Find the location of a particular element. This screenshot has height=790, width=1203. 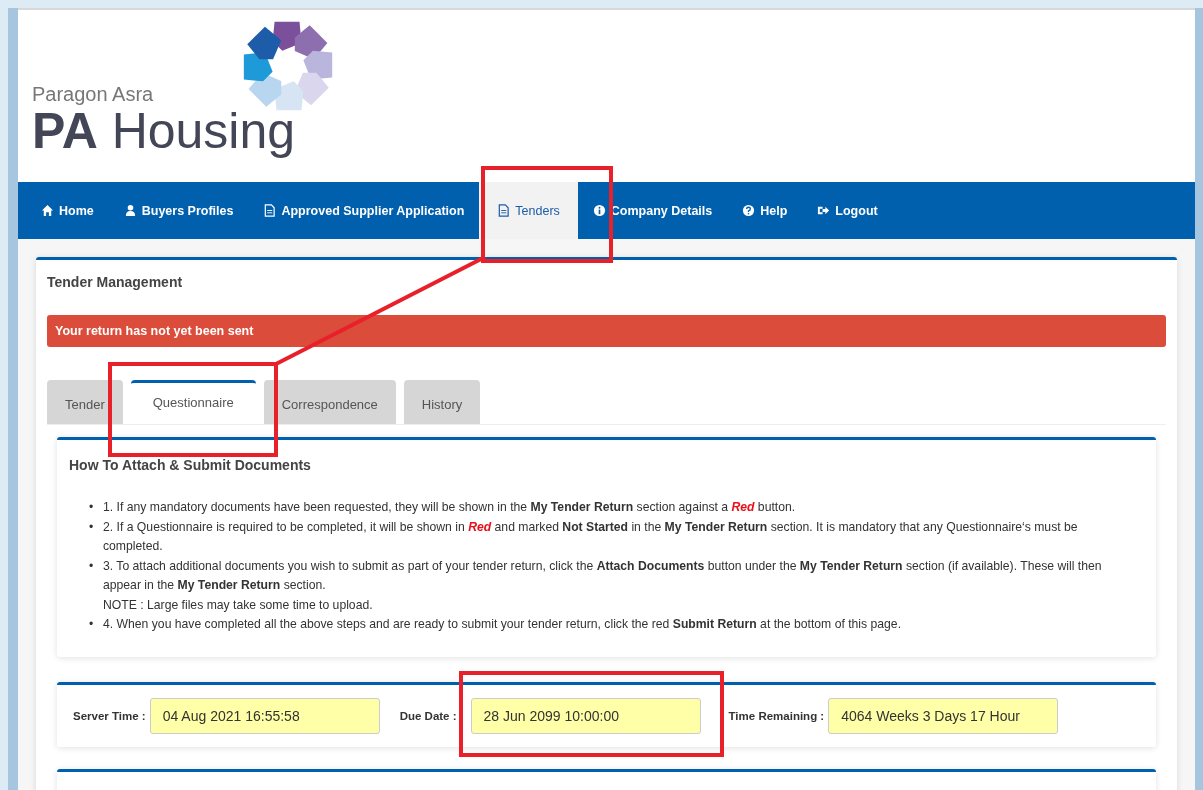

instruction-text: 1. If any mandatory documents have been requested, they will be shown in the My Tender Return section against a Red button. is located at coordinates (450, 507).